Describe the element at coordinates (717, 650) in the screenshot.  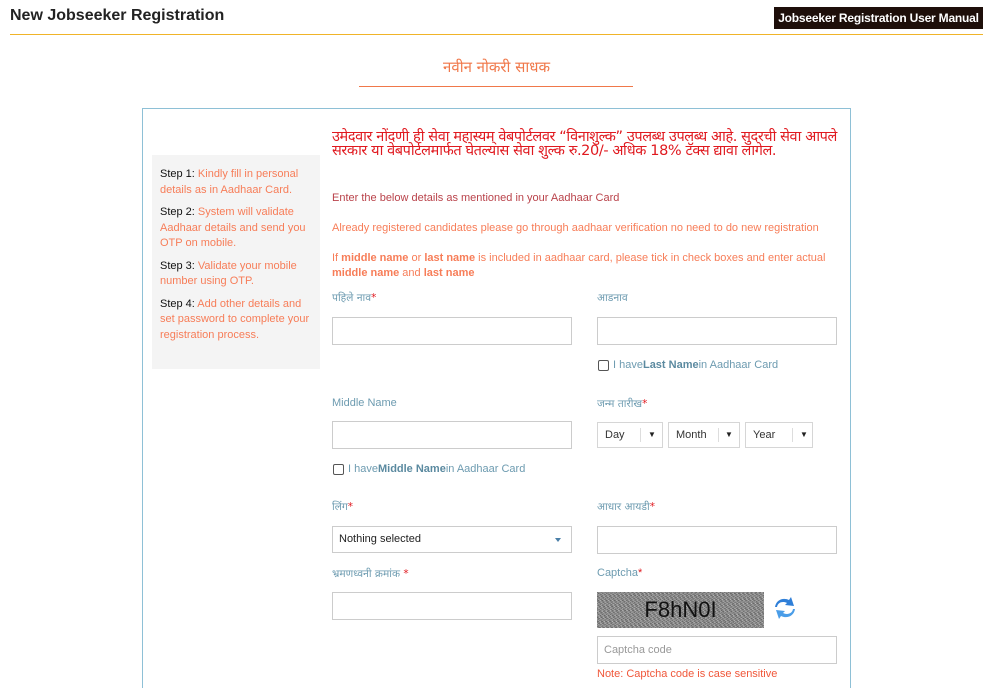
I see `captcha-code-input` at that location.